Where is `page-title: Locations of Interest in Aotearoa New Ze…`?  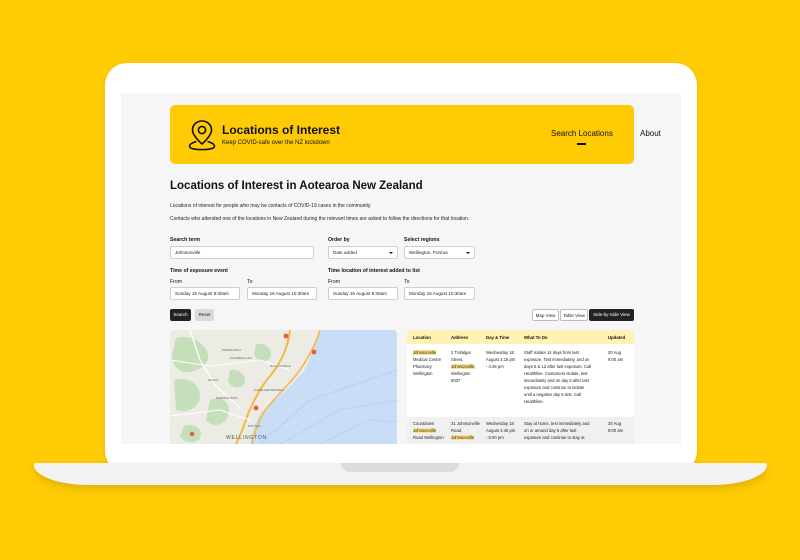
page-title: Locations of Interest in Aotearoa New Ze… is located at coordinates (296, 186).